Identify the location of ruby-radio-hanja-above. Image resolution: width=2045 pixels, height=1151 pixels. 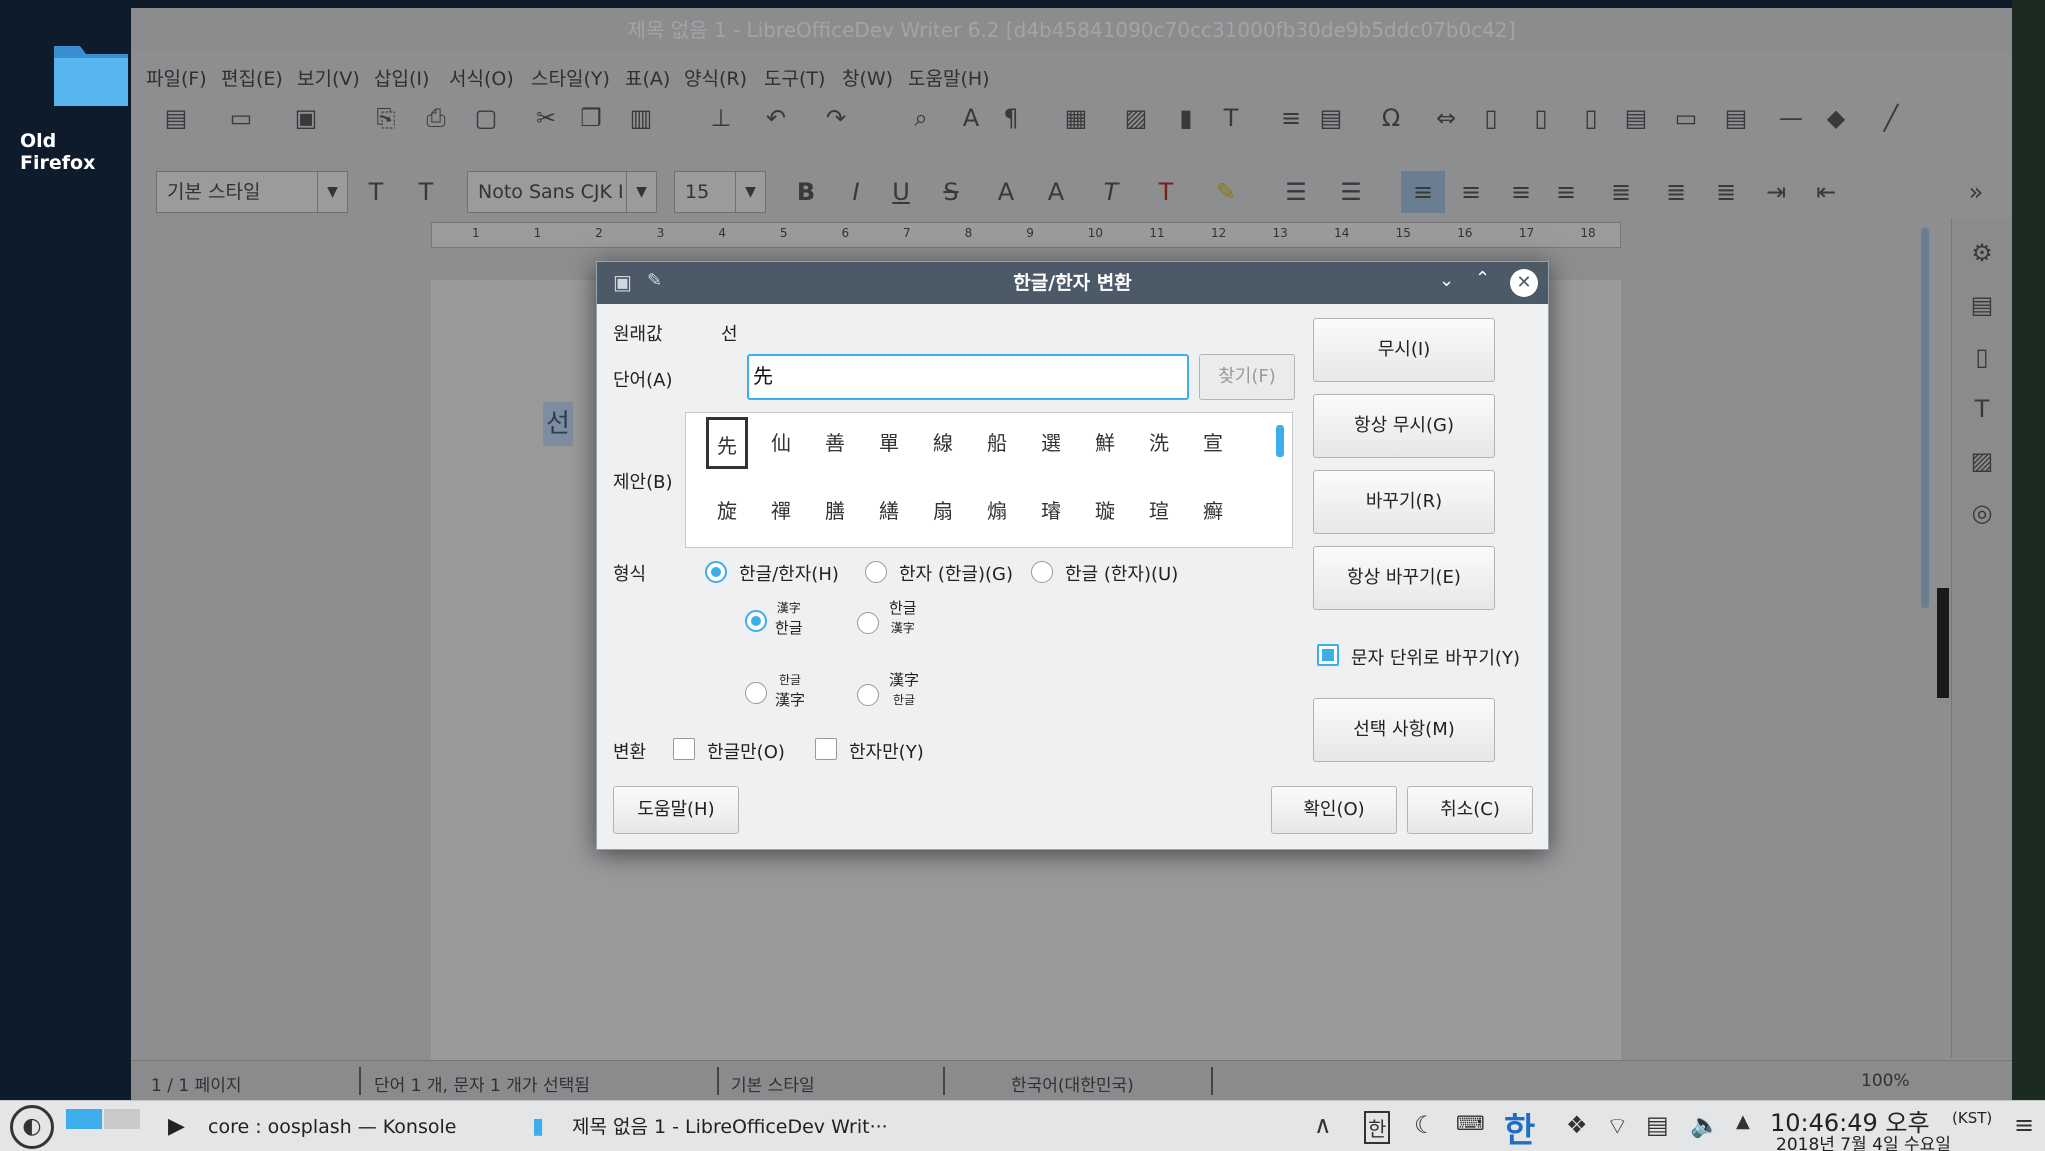
(756, 621).